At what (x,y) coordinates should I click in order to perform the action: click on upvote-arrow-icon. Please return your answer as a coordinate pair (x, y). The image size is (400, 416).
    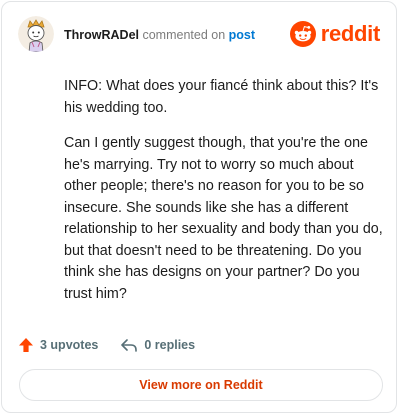
    Looking at the image, I should click on (26, 345).